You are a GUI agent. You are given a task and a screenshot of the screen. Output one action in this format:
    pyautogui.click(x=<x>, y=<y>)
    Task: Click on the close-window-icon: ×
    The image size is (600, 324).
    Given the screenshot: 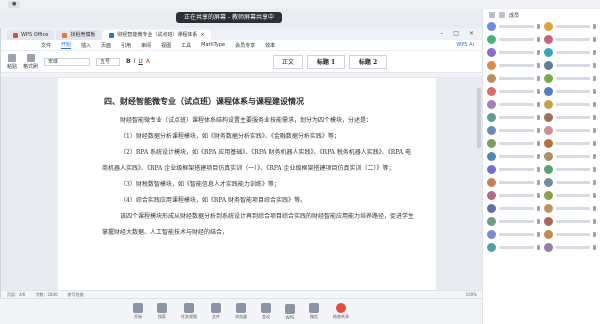 What is the action you would take?
    pyautogui.click(x=471, y=34)
    